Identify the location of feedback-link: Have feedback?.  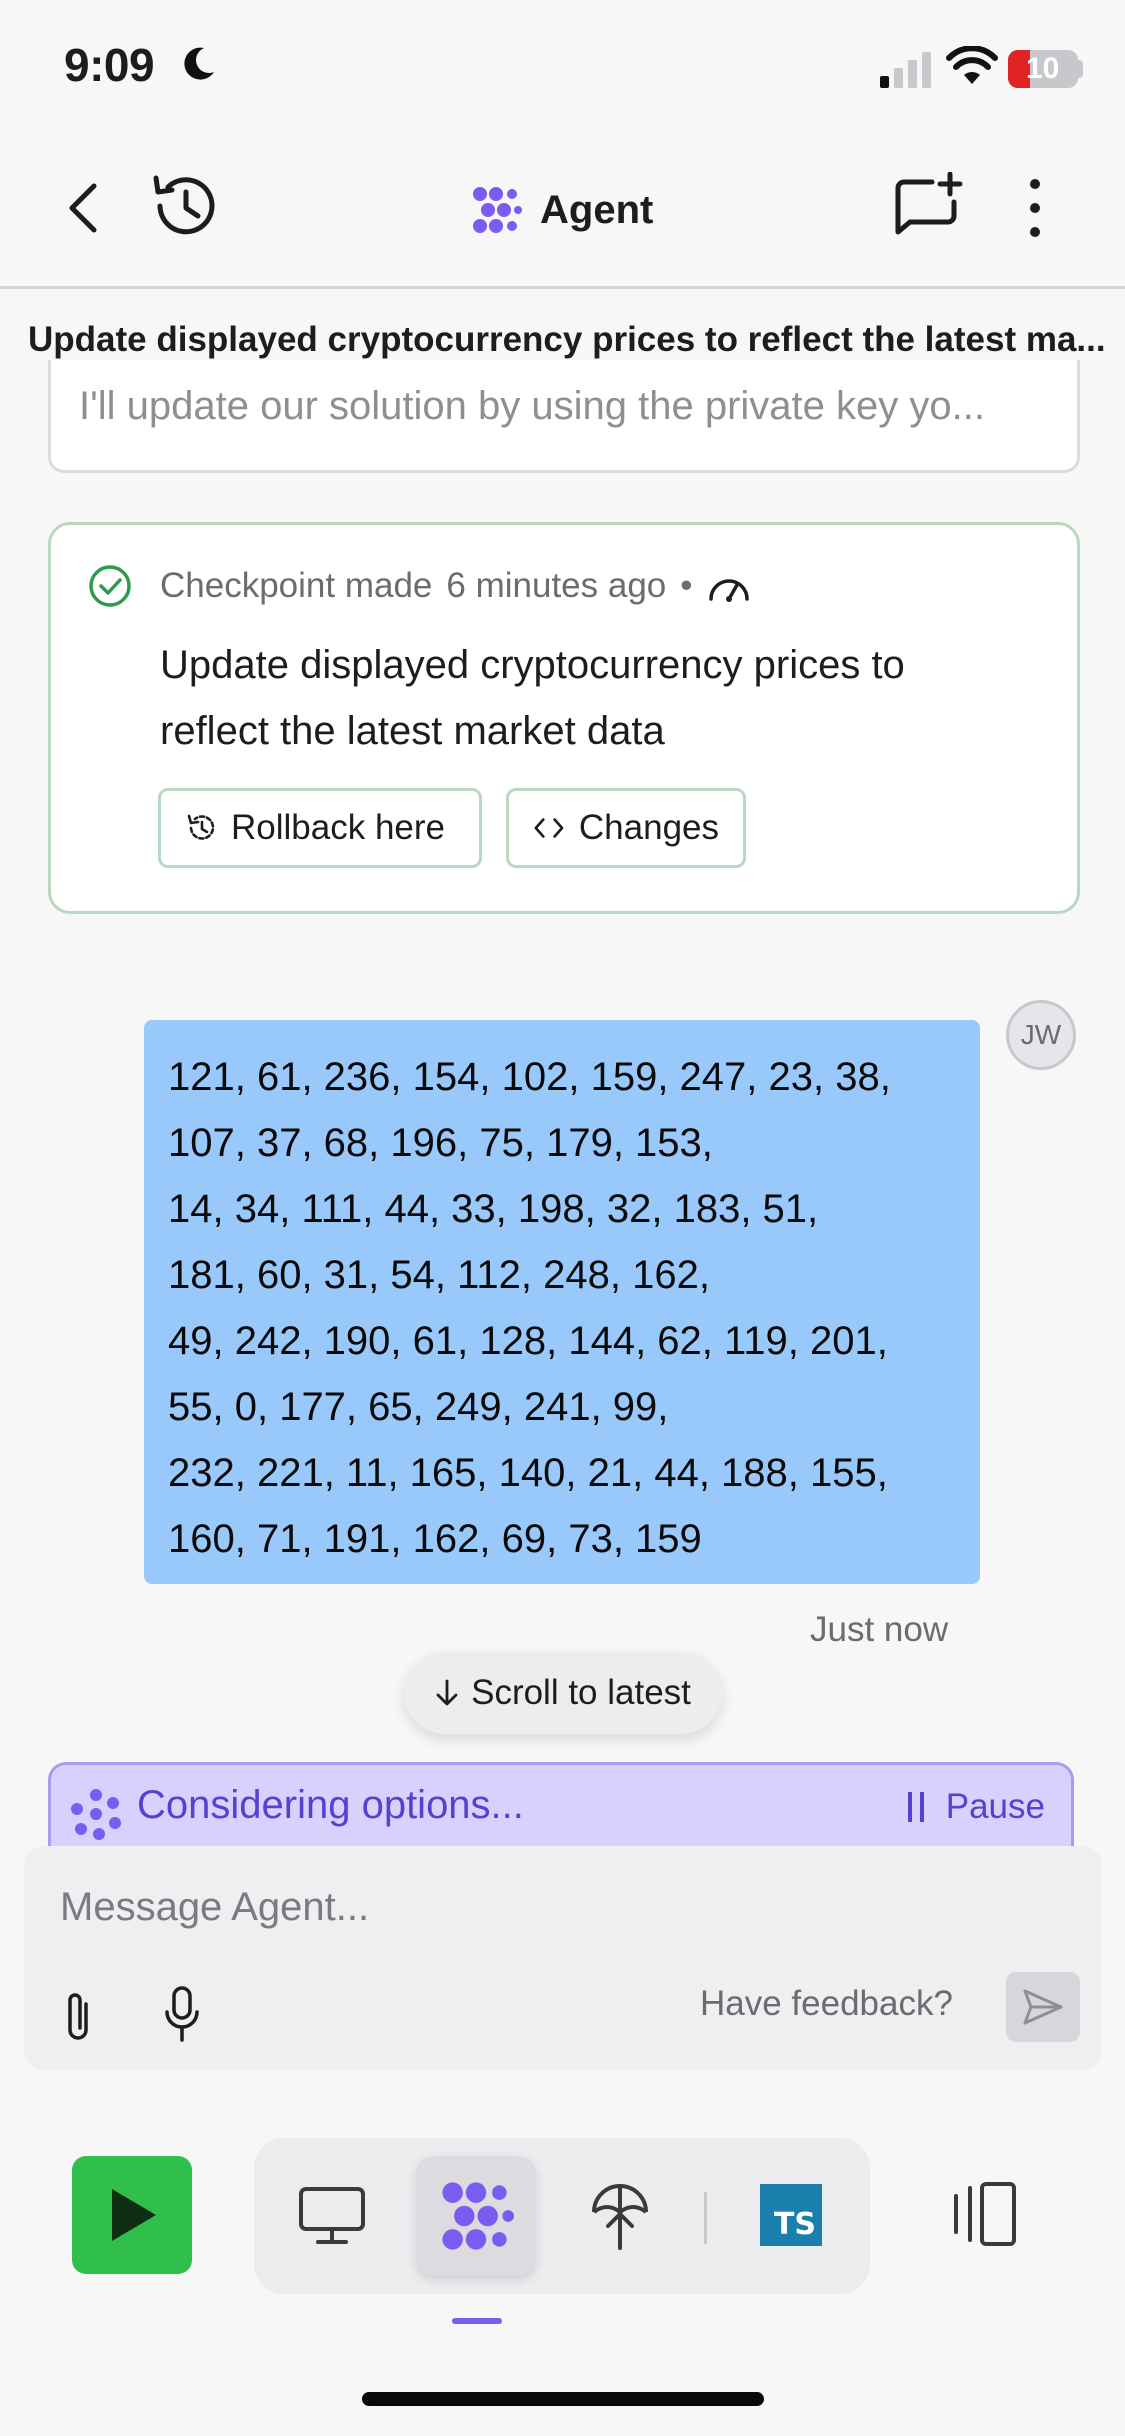
(826, 2004).